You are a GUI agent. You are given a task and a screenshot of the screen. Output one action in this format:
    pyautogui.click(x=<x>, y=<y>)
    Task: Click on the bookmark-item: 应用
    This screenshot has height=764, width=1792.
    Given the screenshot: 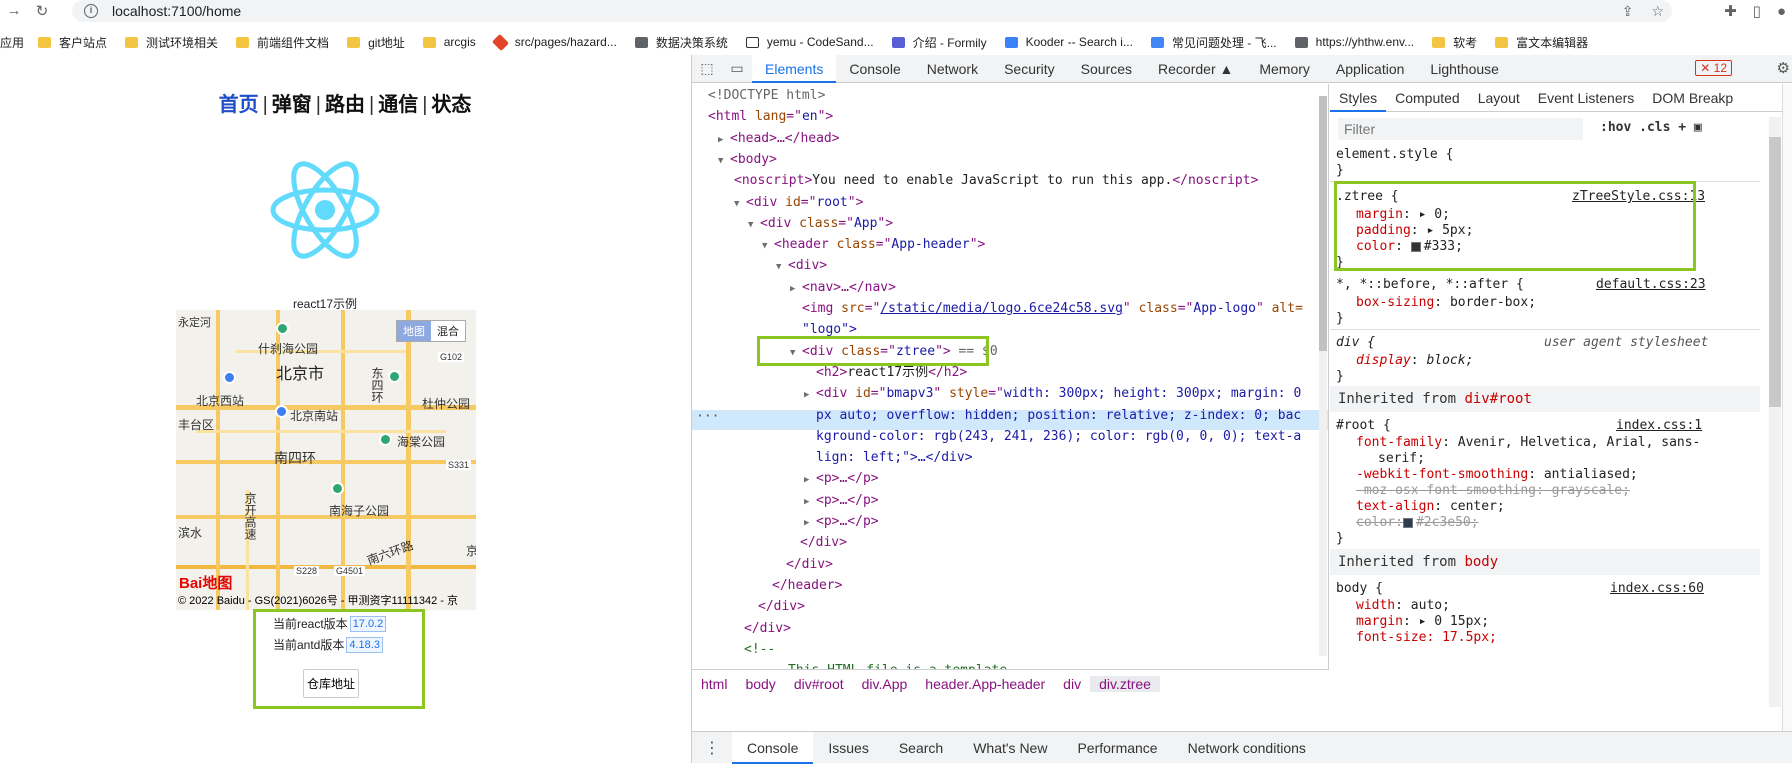 What is the action you would take?
    pyautogui.click(x=12, y=42)
    